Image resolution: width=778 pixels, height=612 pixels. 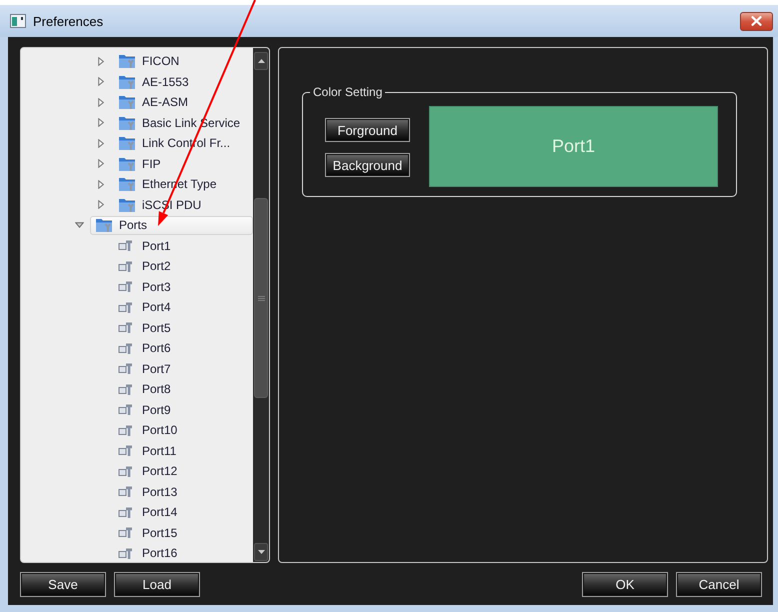 I want to click on tree-item: AE-ASM, so click(x=153, y=102).